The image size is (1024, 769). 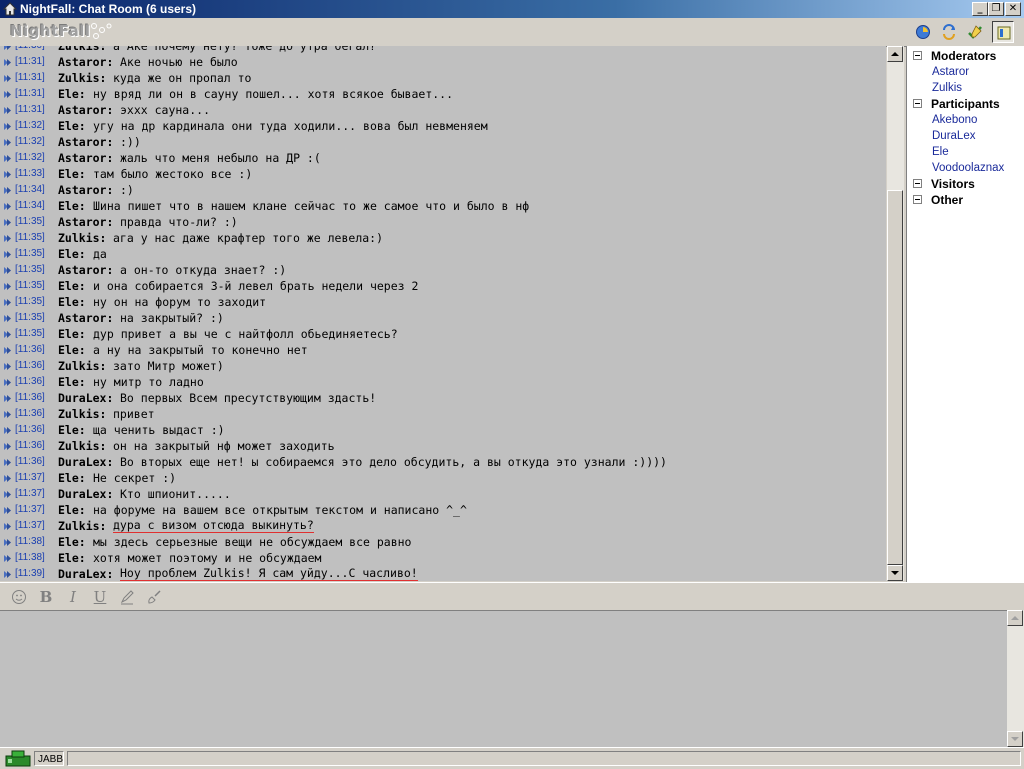 What do you see at coordinates (213, 525) in the screenshot?
I see `message-text: дура с визом отсюда выкинуть?` at bounding box center [213, 525].